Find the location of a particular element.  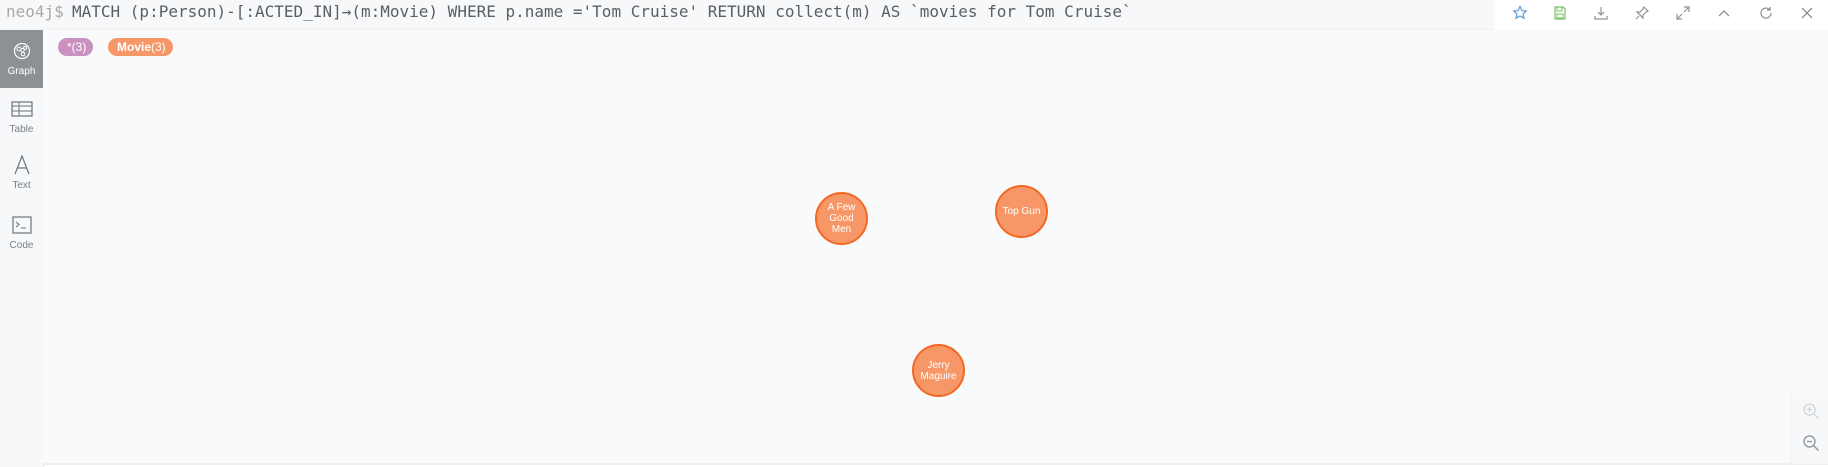

node-caption: Top Gun is located at coordinates (1021, 211).